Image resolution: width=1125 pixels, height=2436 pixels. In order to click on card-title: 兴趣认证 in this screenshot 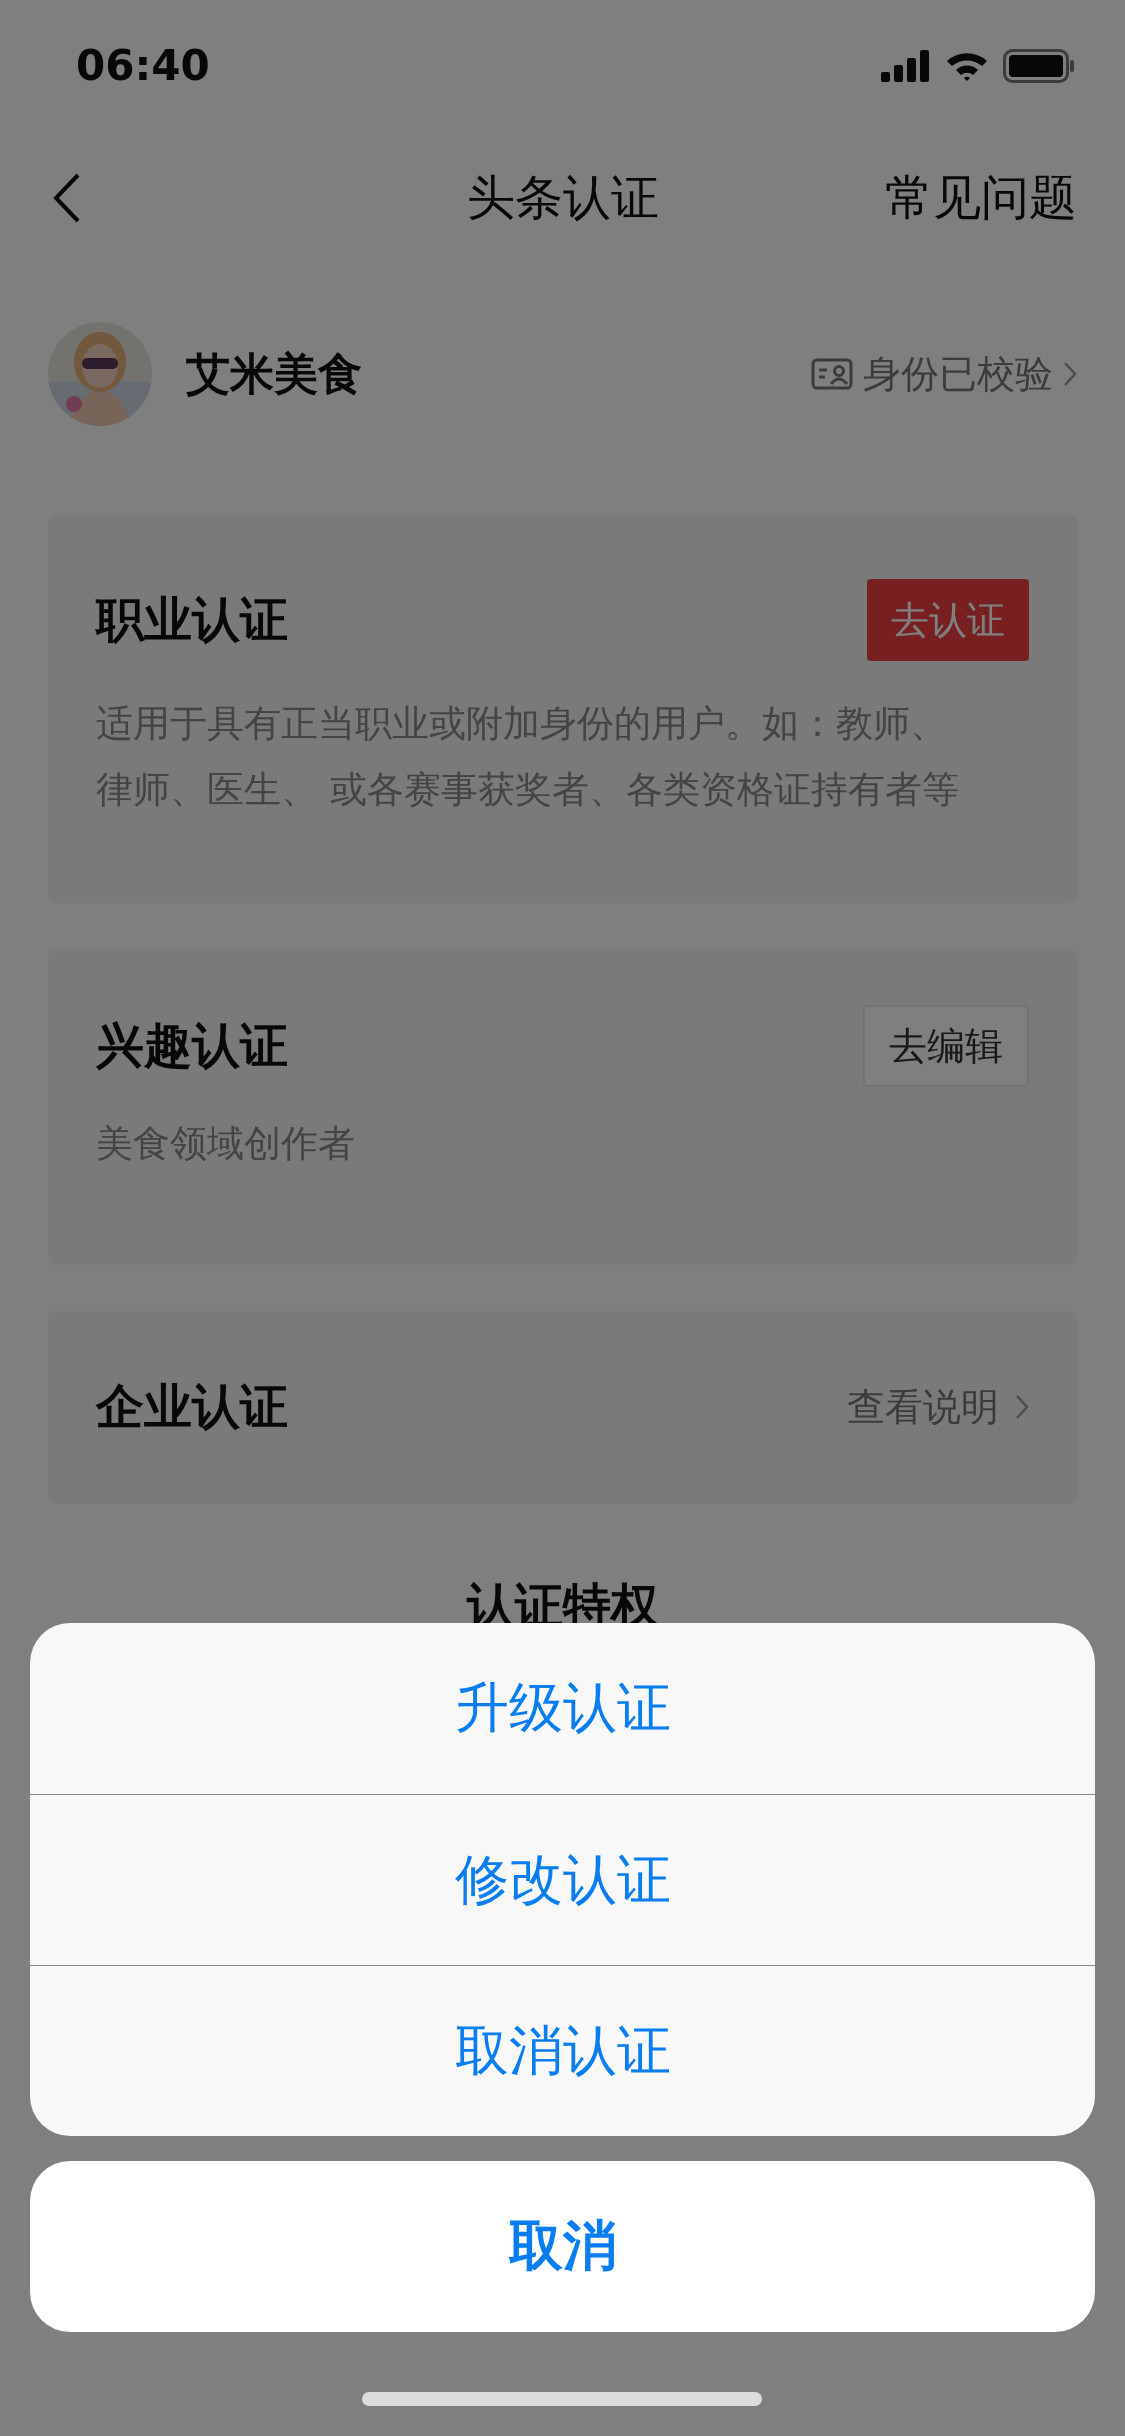, I will do `click(192, 1045)`.